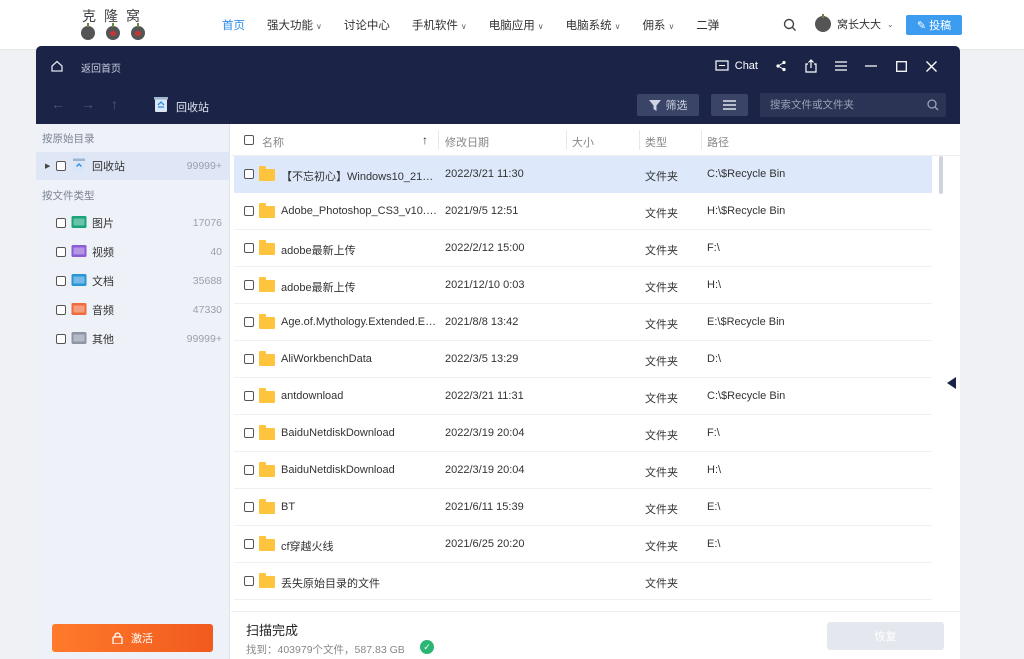  I want to click on file-path: E:\, so click(714, 544).